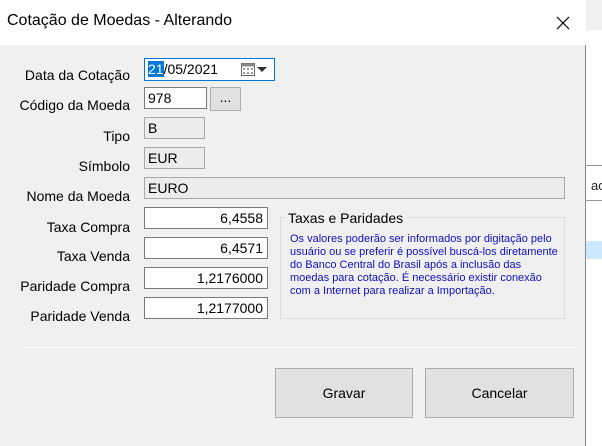 The width and height of the screenshot is (602, 446). I want to click on calendar-icon, so click(248, 69).